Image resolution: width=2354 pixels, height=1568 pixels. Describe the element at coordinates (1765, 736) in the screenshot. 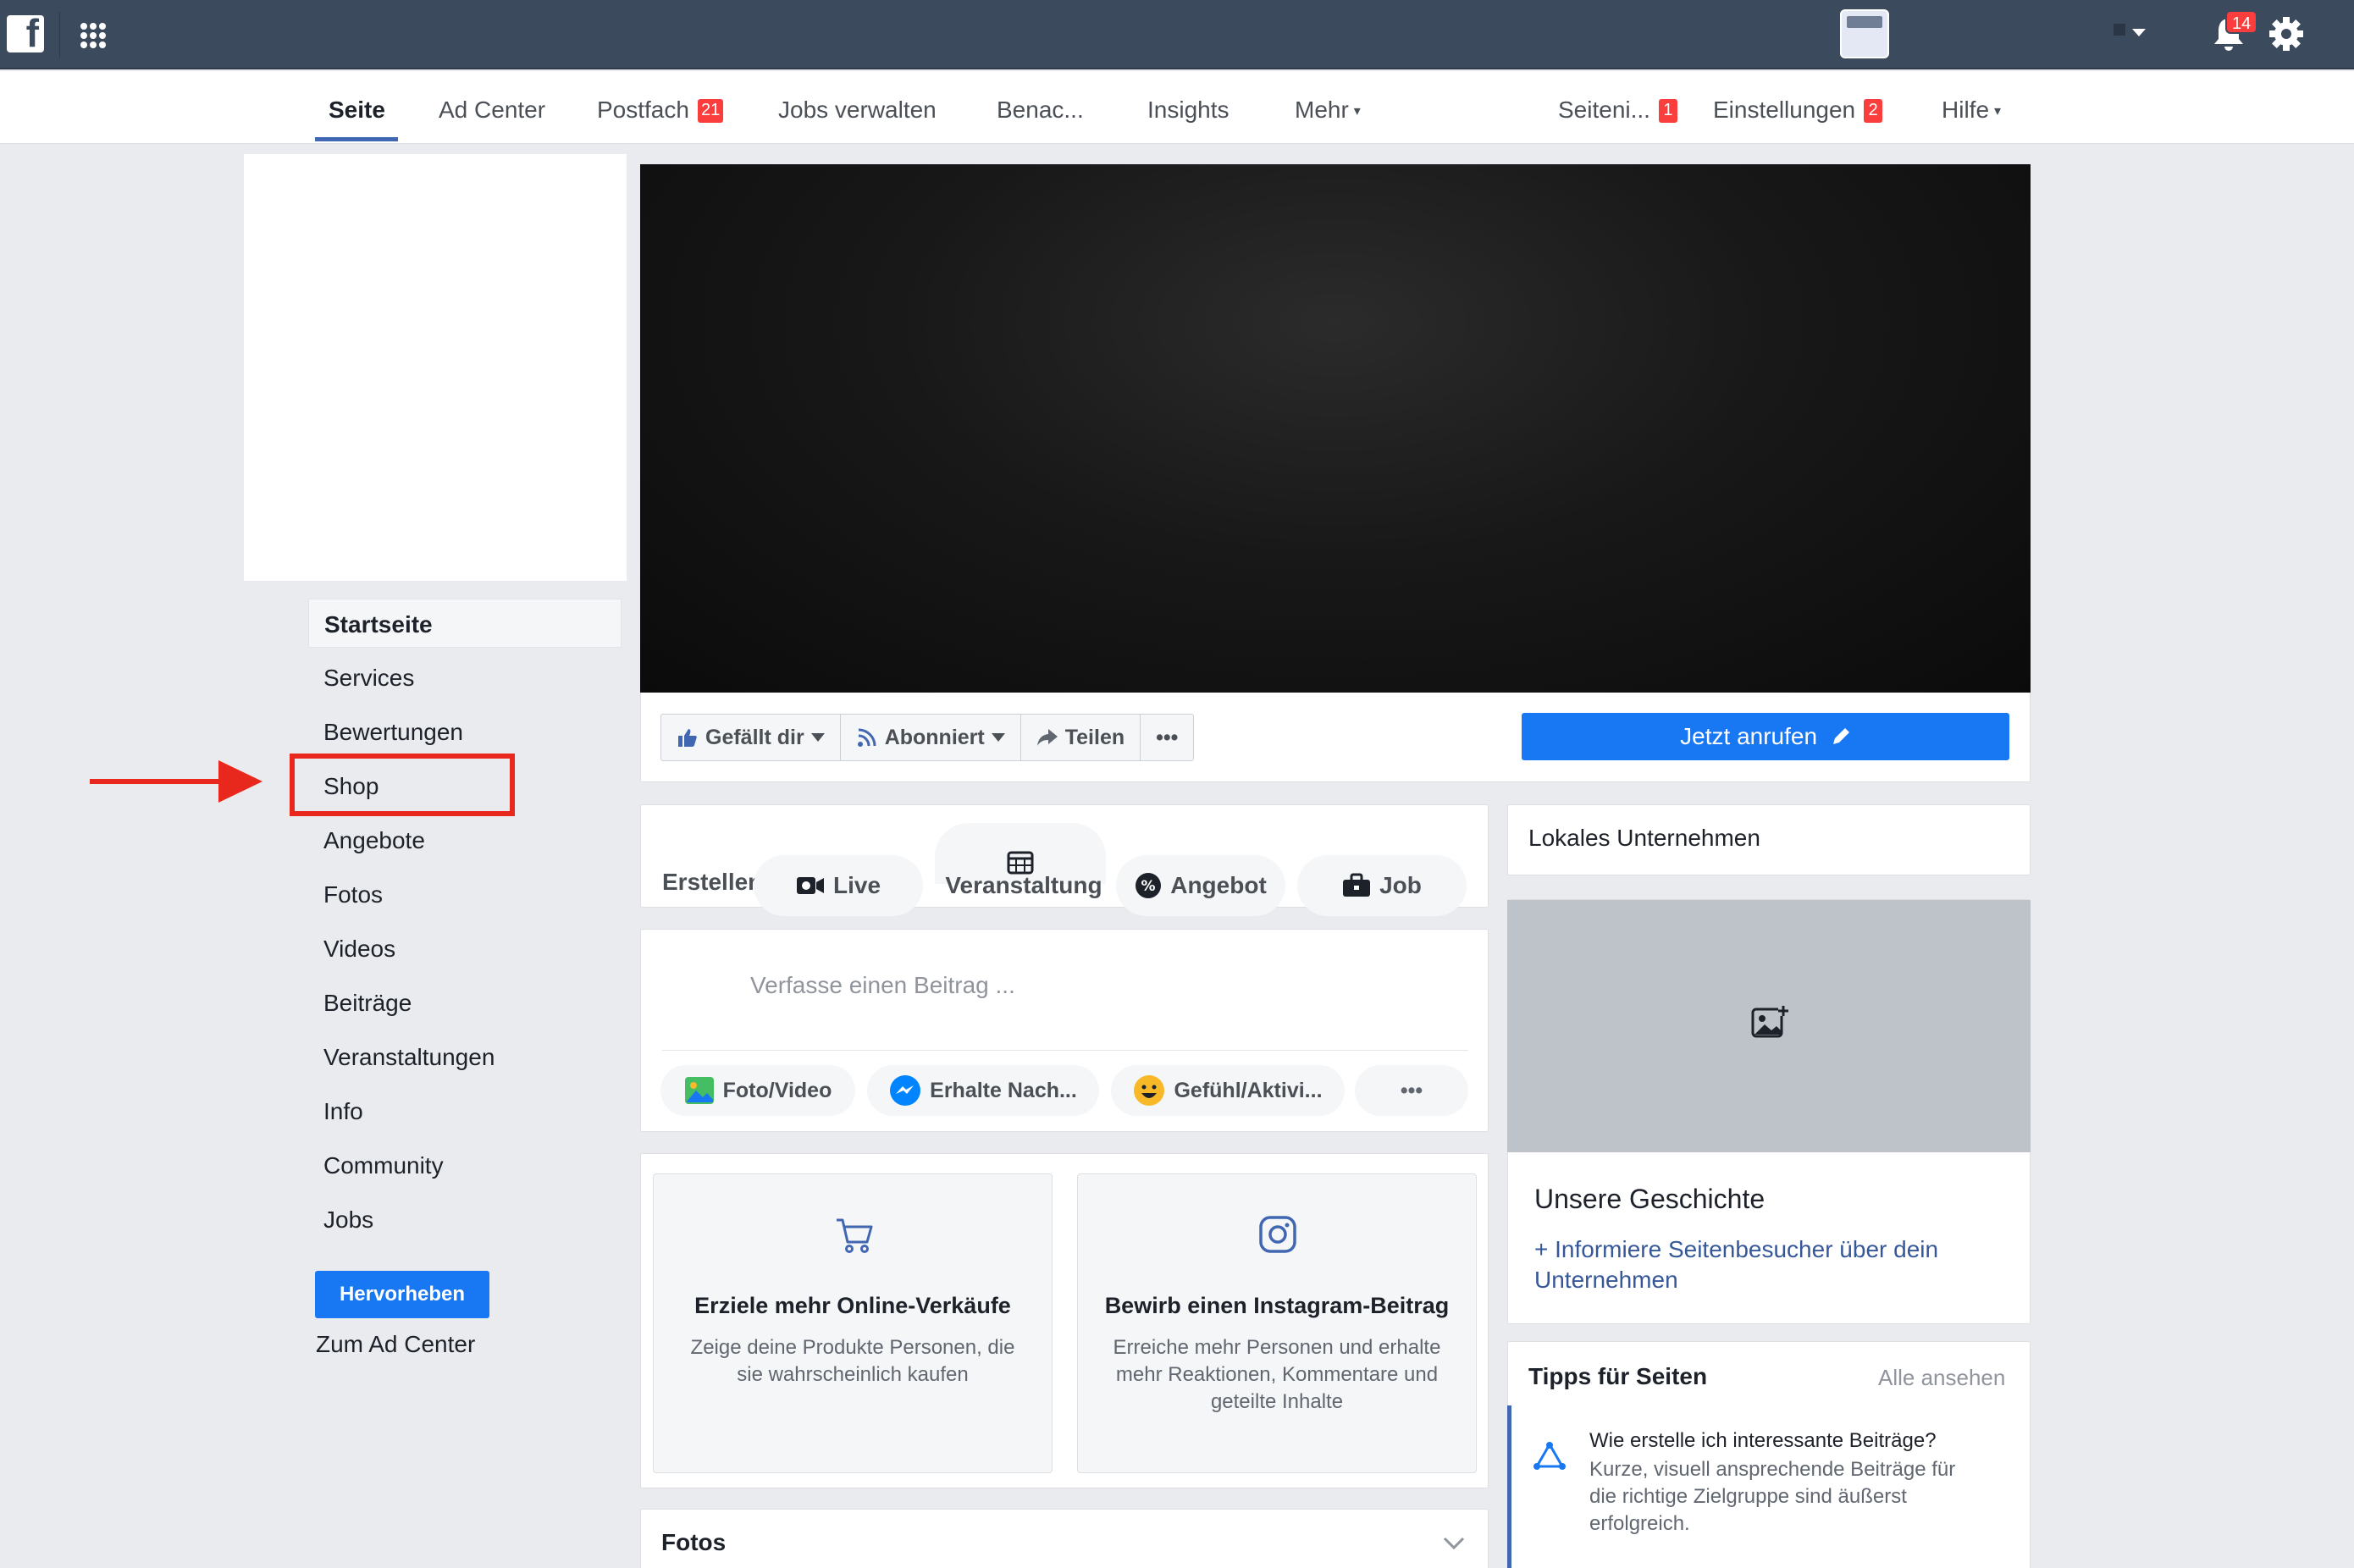

I see `call-now-button: Jetzt anrufen` at that location.